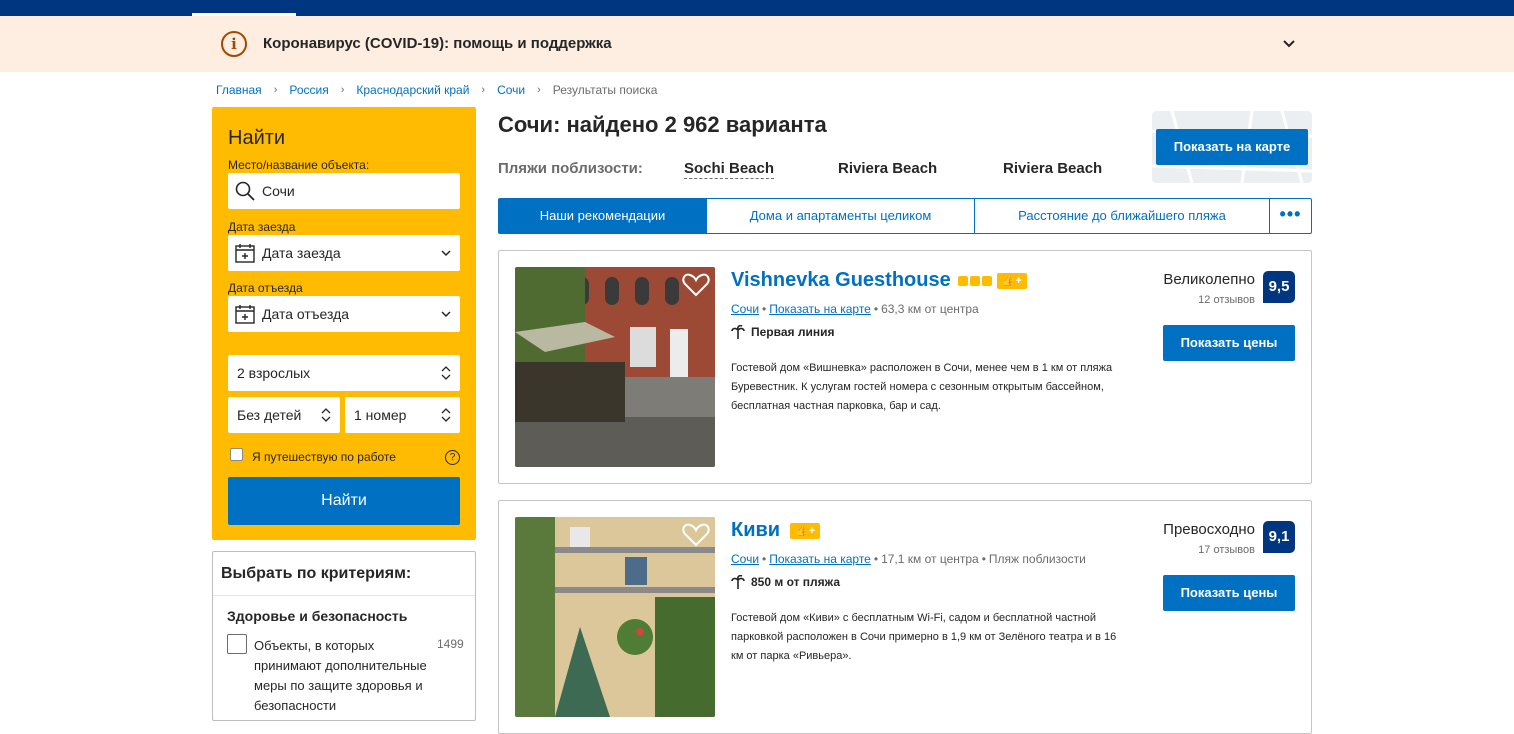  What do you see at coordinates (796, 582) in the screenshot?
I see `beach-tag-text: 850 м от пляжа` at bounding box center [796, 582].